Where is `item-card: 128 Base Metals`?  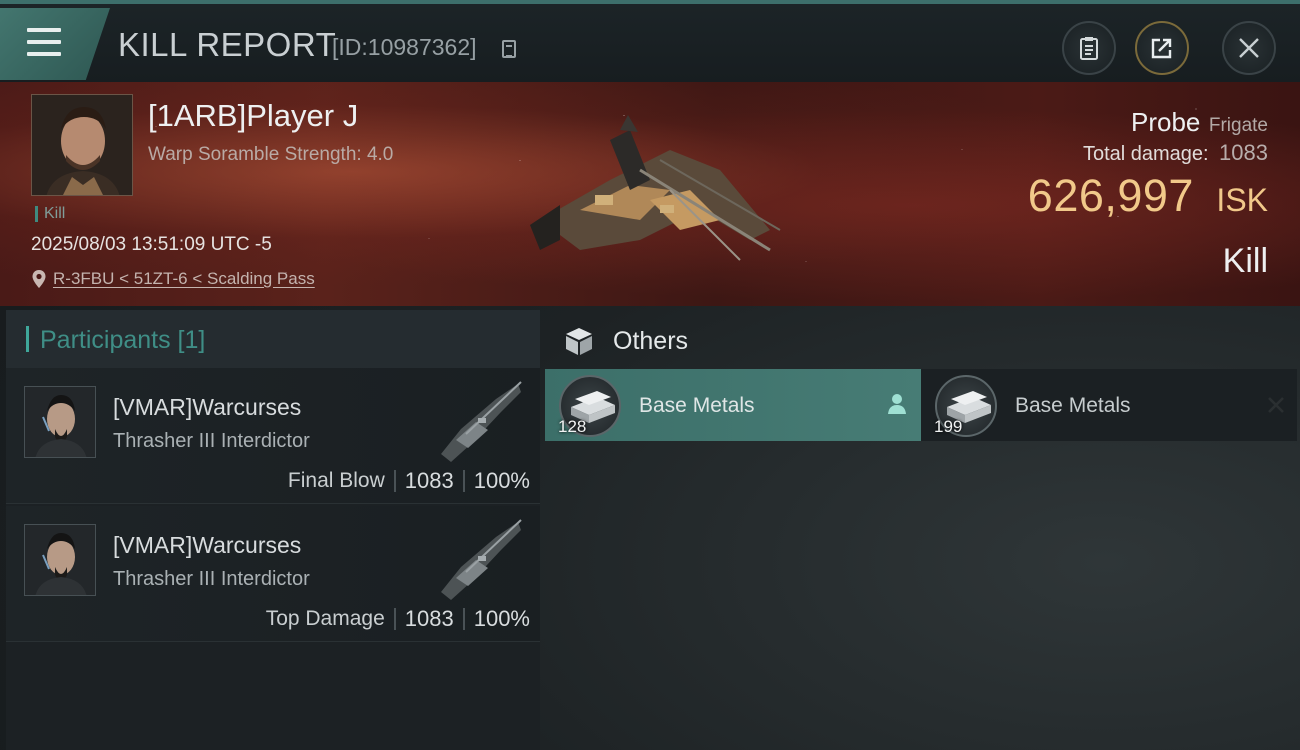
item-card: 128 Base Metals is located at coordinates (733, 405).